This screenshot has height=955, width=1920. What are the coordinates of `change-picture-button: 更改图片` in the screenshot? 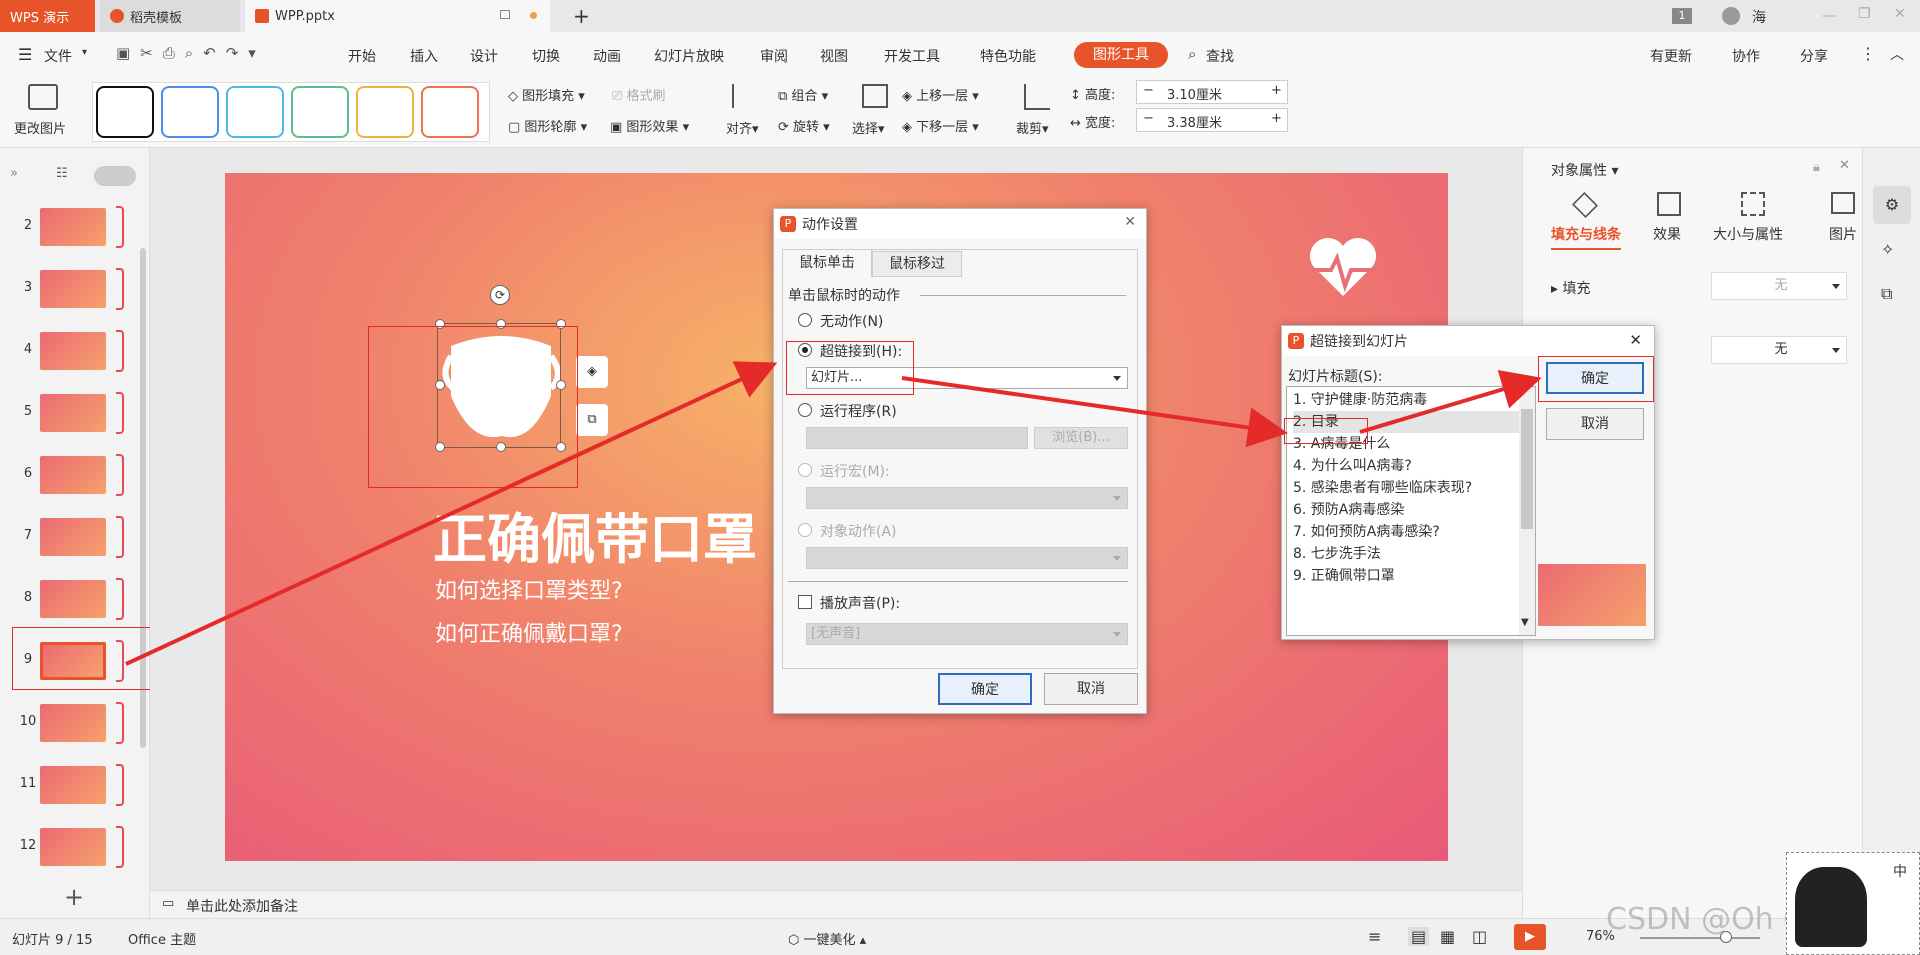 It's located at (40, 127).